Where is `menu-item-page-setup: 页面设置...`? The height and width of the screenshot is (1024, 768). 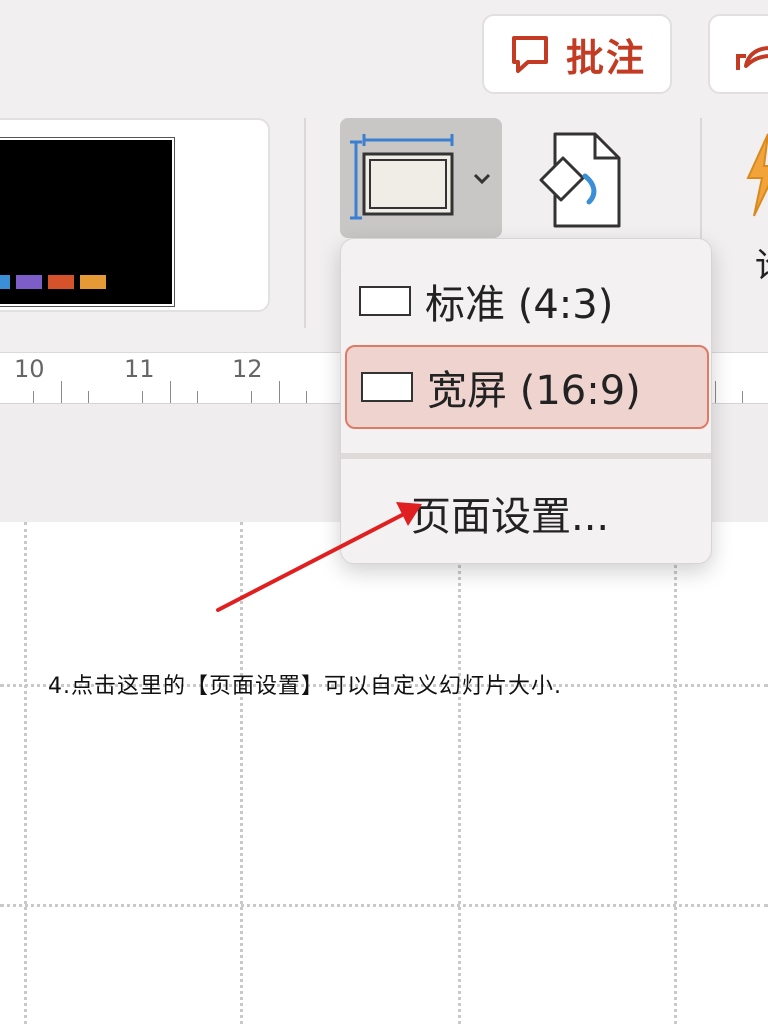
menu-item-page-setup: 页面设置... is located at coordinates (527, 513).